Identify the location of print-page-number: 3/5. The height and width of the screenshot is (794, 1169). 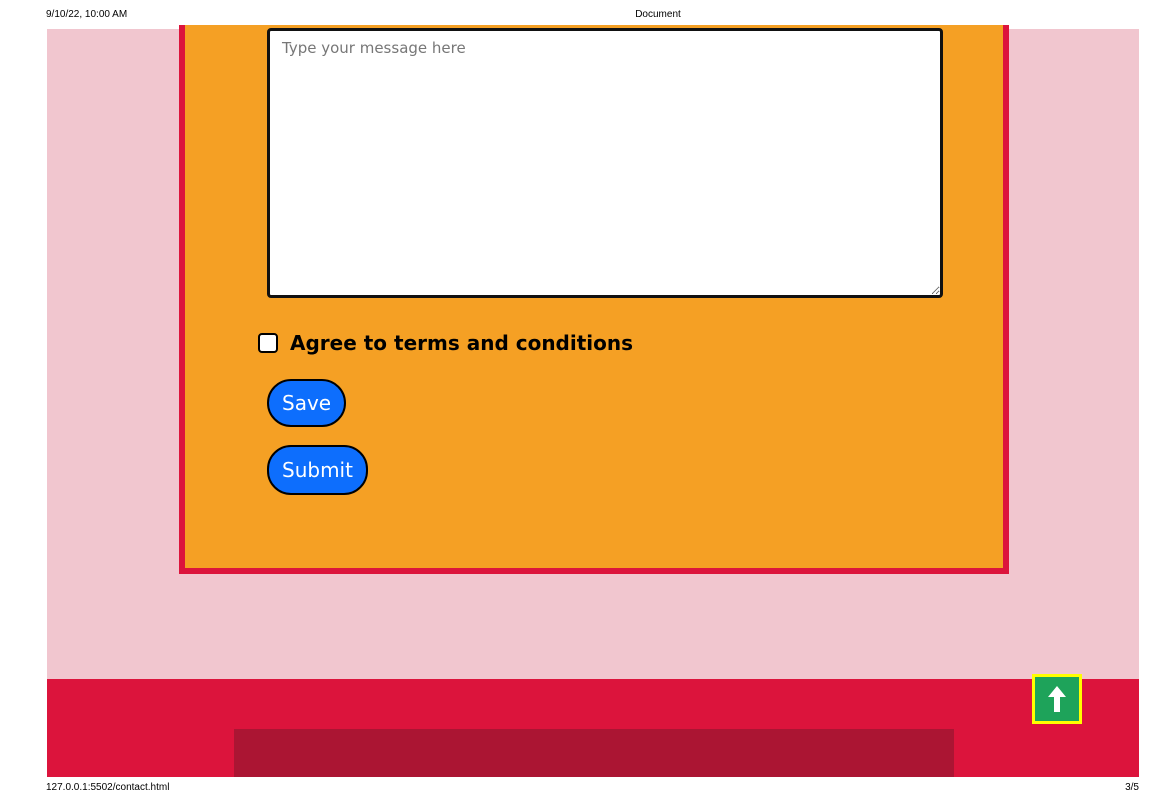
(1132, 787).